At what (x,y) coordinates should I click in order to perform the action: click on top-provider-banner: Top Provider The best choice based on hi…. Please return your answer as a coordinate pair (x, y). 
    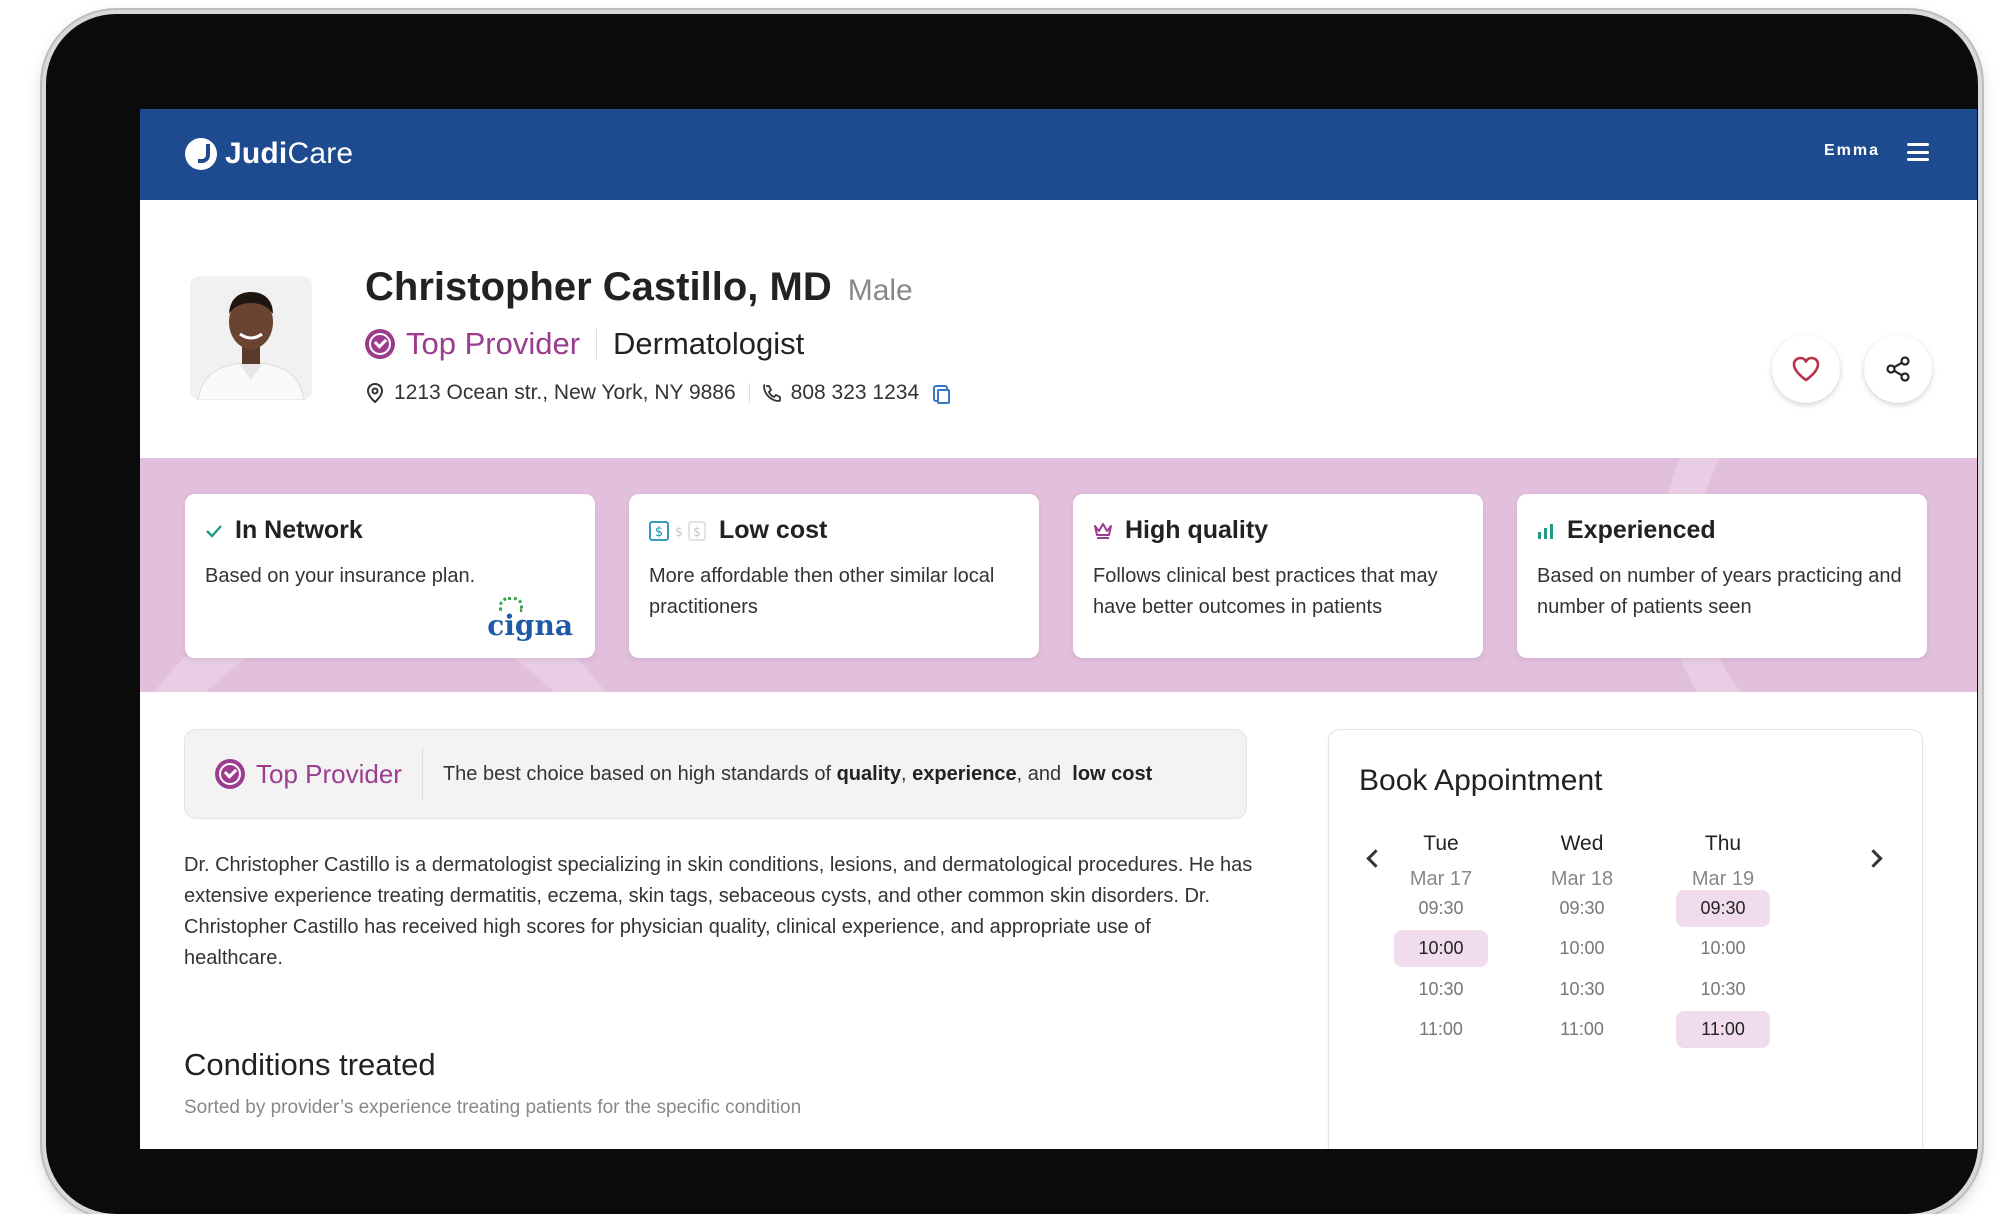
    Looking at the image, I should click on (715, 774).